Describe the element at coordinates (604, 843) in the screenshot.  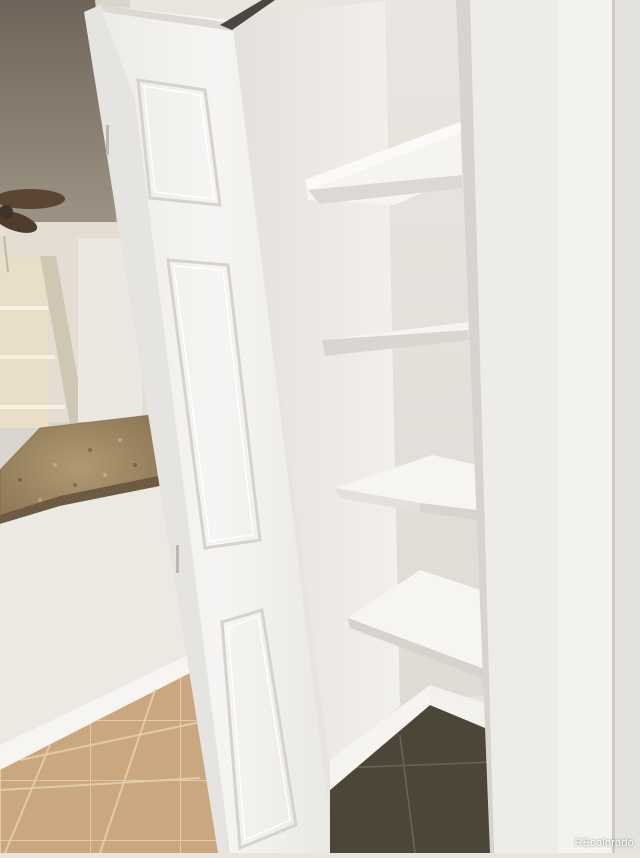
I see `watermark-logo: REcolorado` at that location.